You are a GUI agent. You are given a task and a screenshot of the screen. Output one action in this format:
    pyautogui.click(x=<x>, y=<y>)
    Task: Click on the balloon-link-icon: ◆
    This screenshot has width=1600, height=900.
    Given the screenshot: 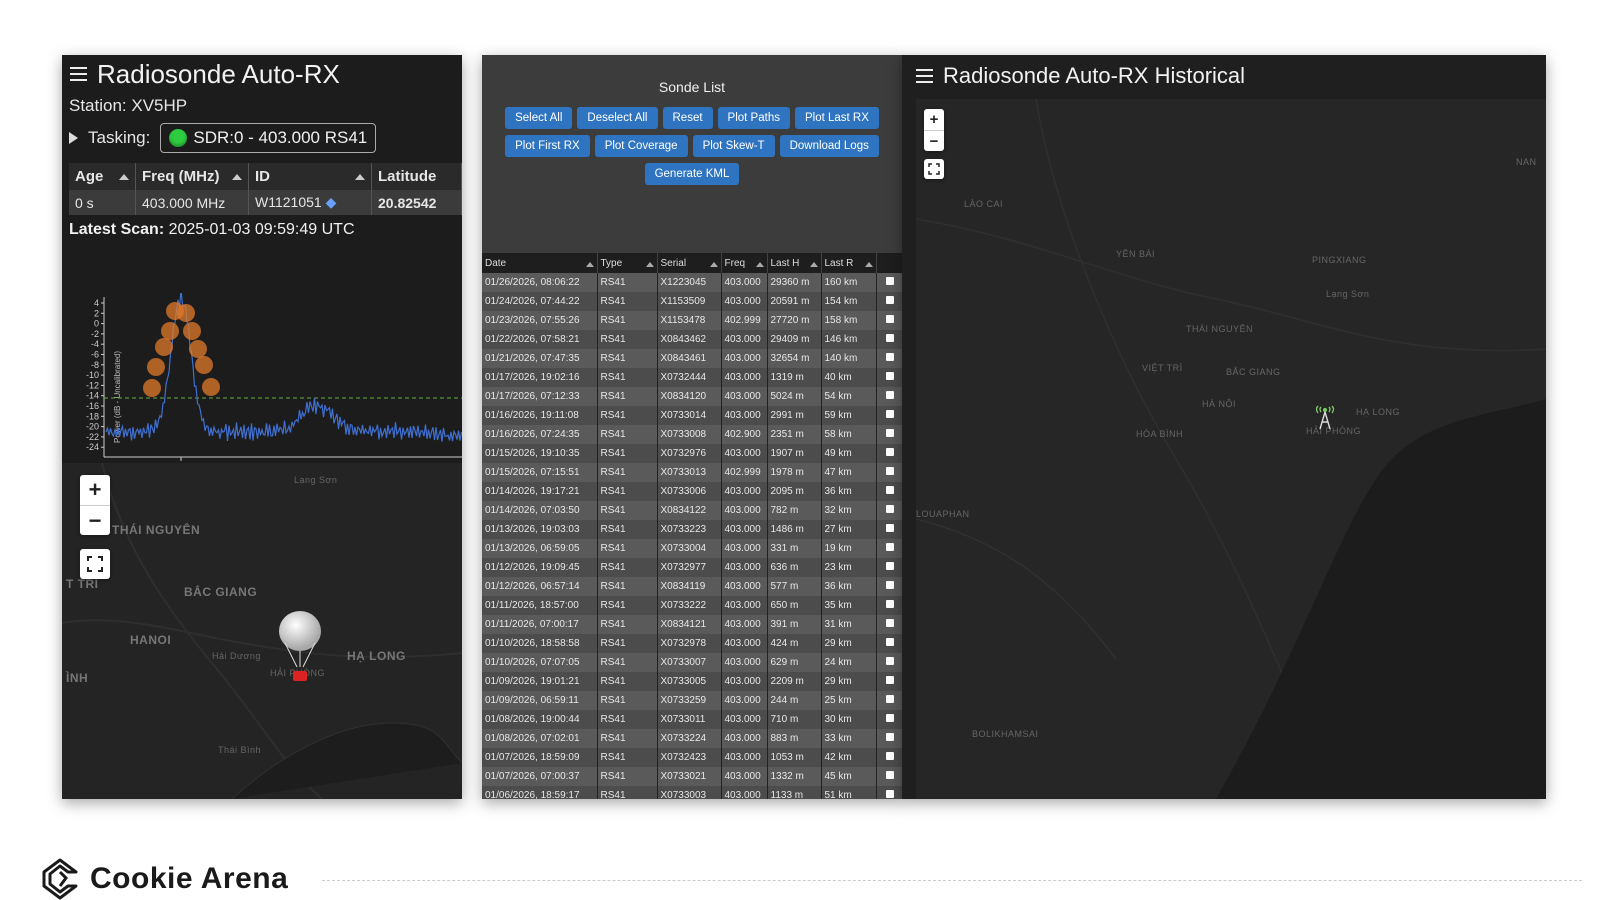 What is the action you would take?
    pyautogui.click(x=331, y=202)
    